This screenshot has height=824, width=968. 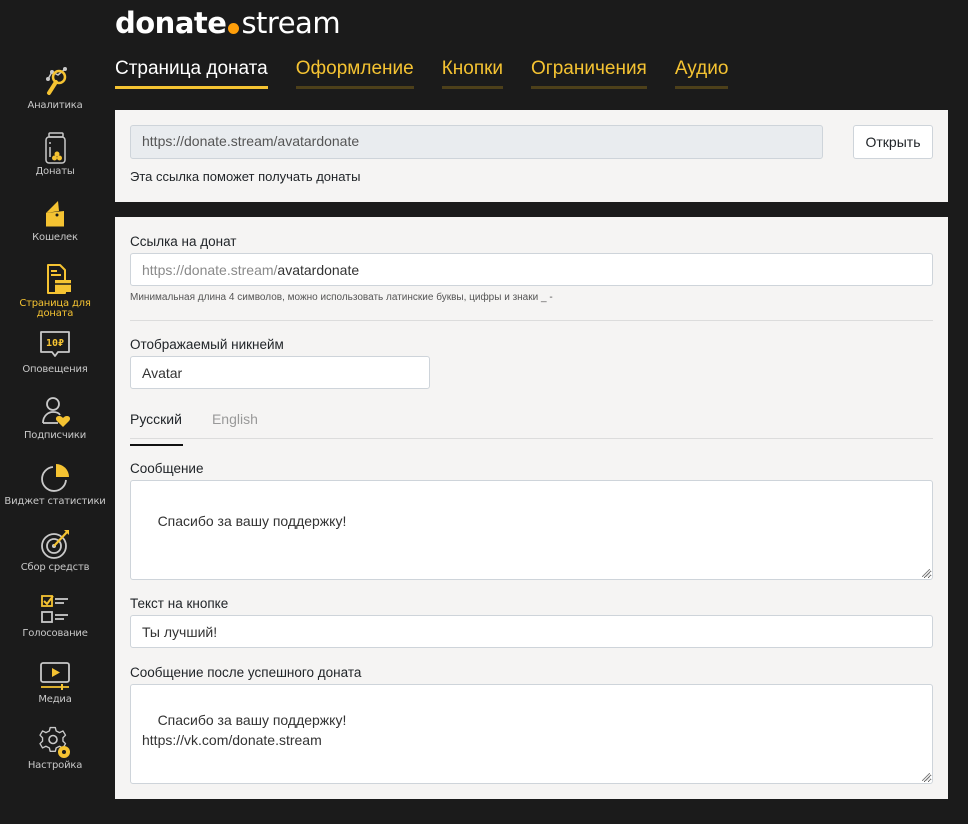 I want to click on alerts-icon: 10₽, so click(x=55, y=344).